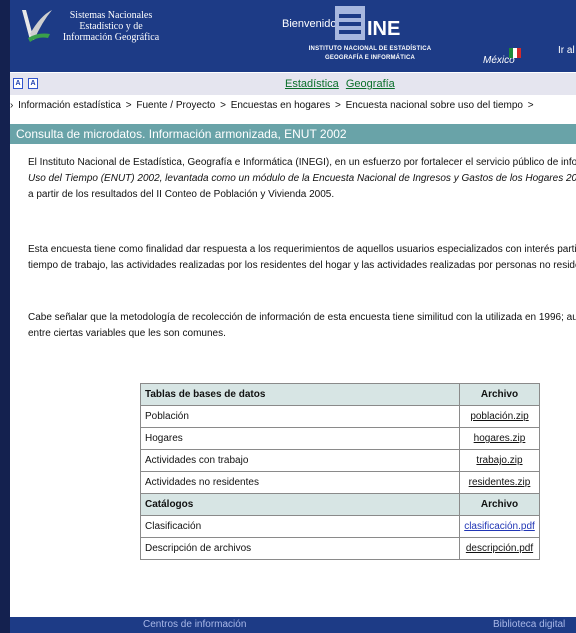  What do you see at coordinates (499, 504) in the screenshot?
I see `catalog-header-file: Archivo` at bounding box center [499, 504].